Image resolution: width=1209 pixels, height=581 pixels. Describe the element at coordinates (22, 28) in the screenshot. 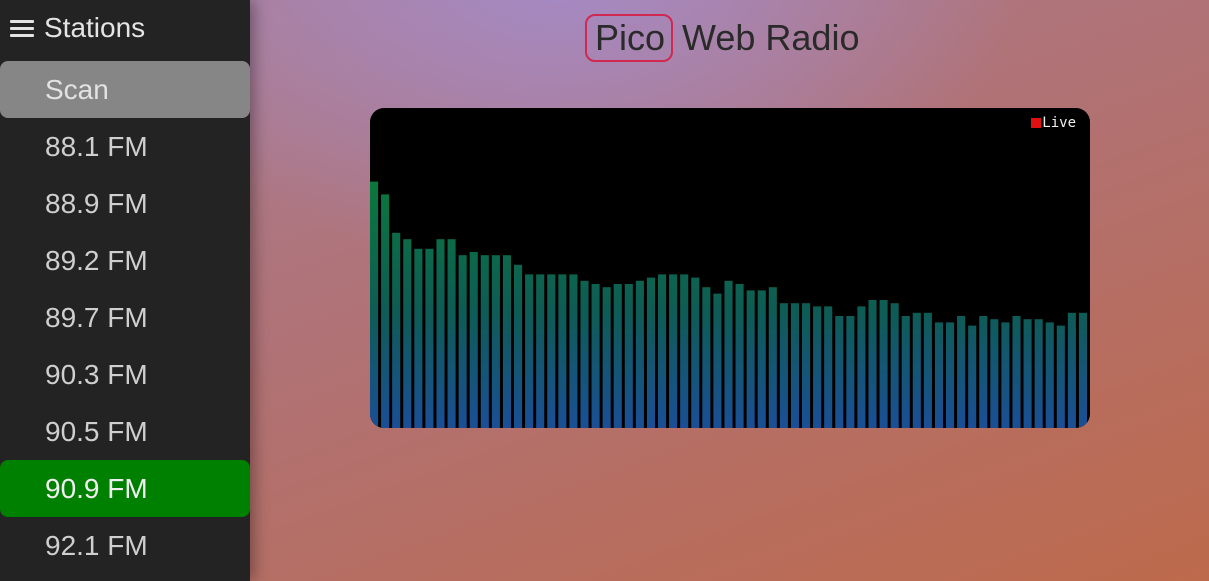

I see `hamburger-menu-icon` at that location.